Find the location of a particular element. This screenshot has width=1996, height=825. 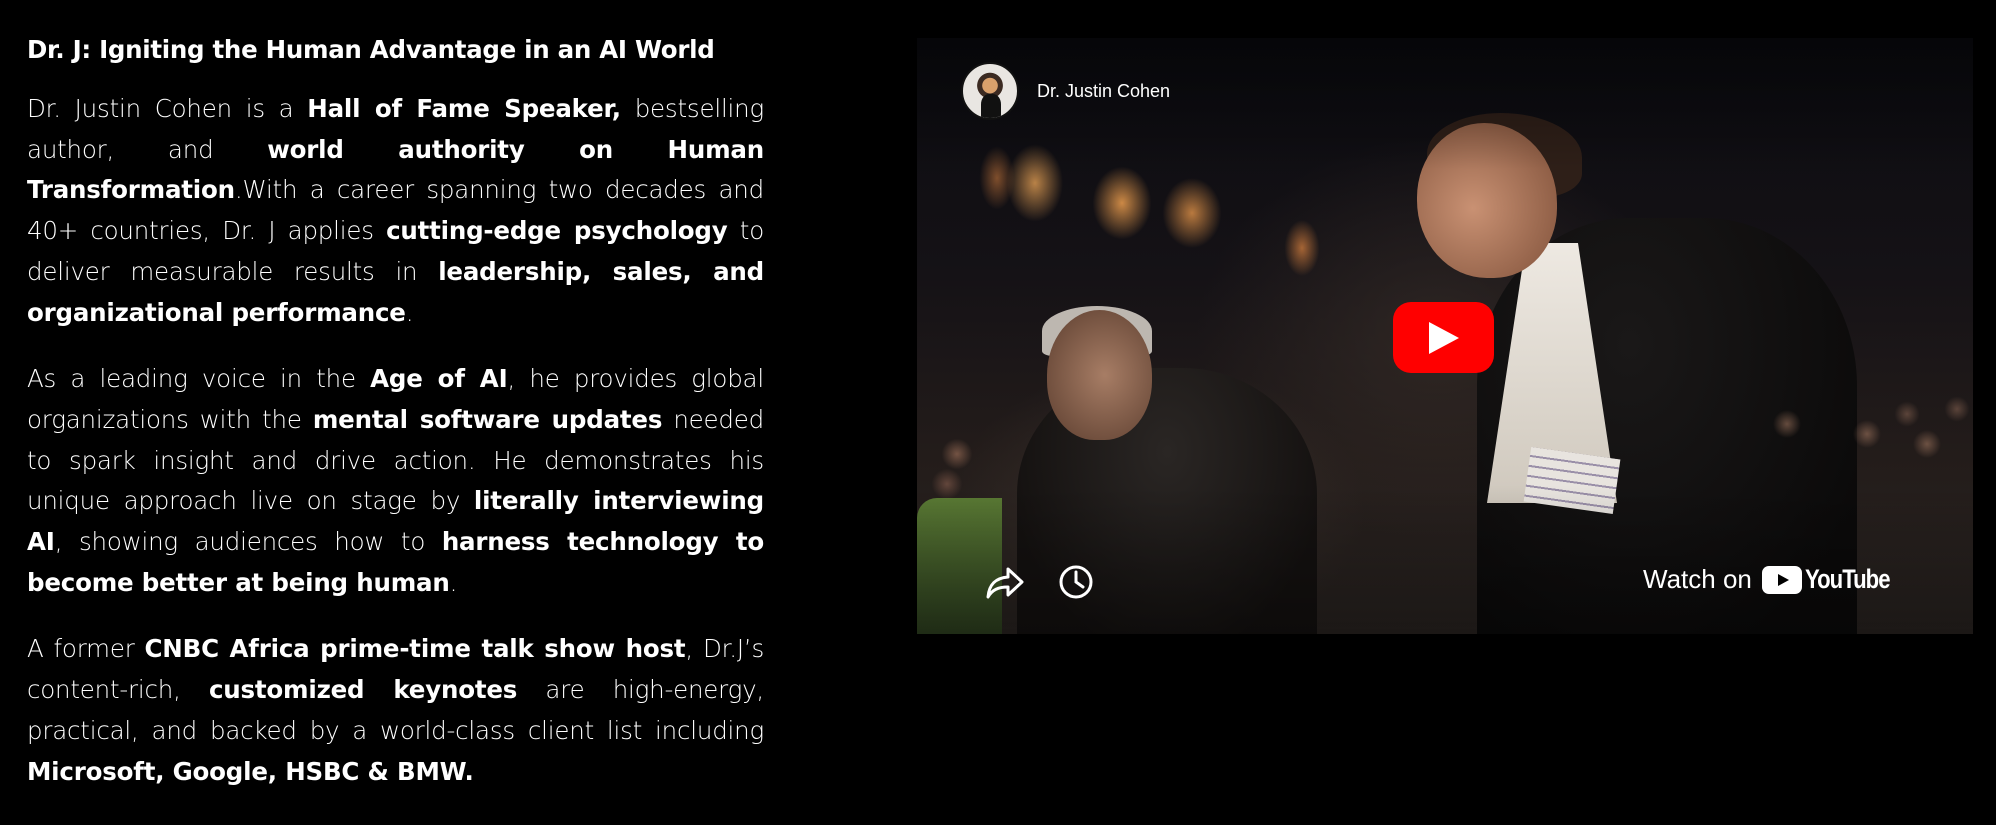

share-button is located at coordinates (1005, 582).